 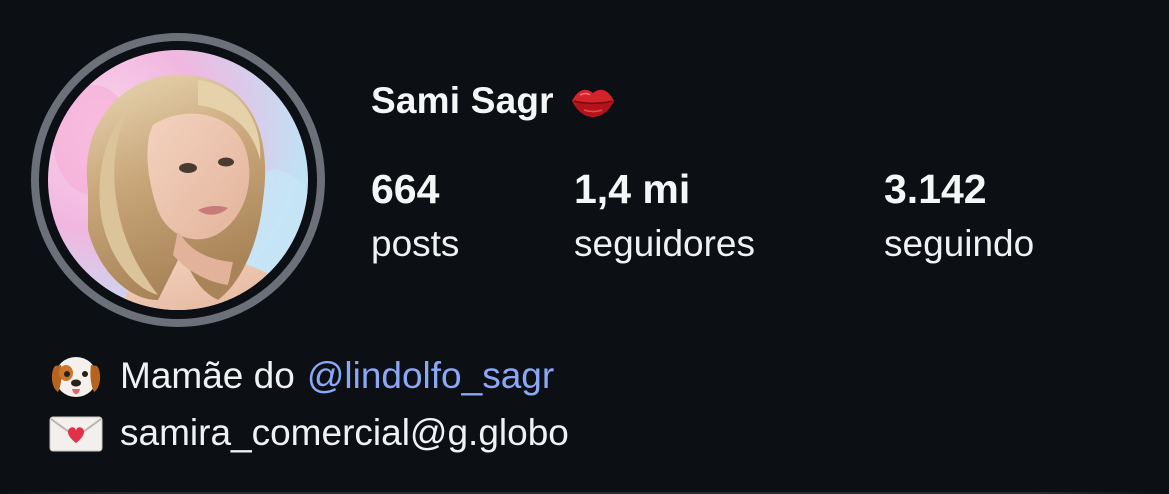 I want to click on bio-line: samira_comercial@g.globo, so click(x=308, y=433).